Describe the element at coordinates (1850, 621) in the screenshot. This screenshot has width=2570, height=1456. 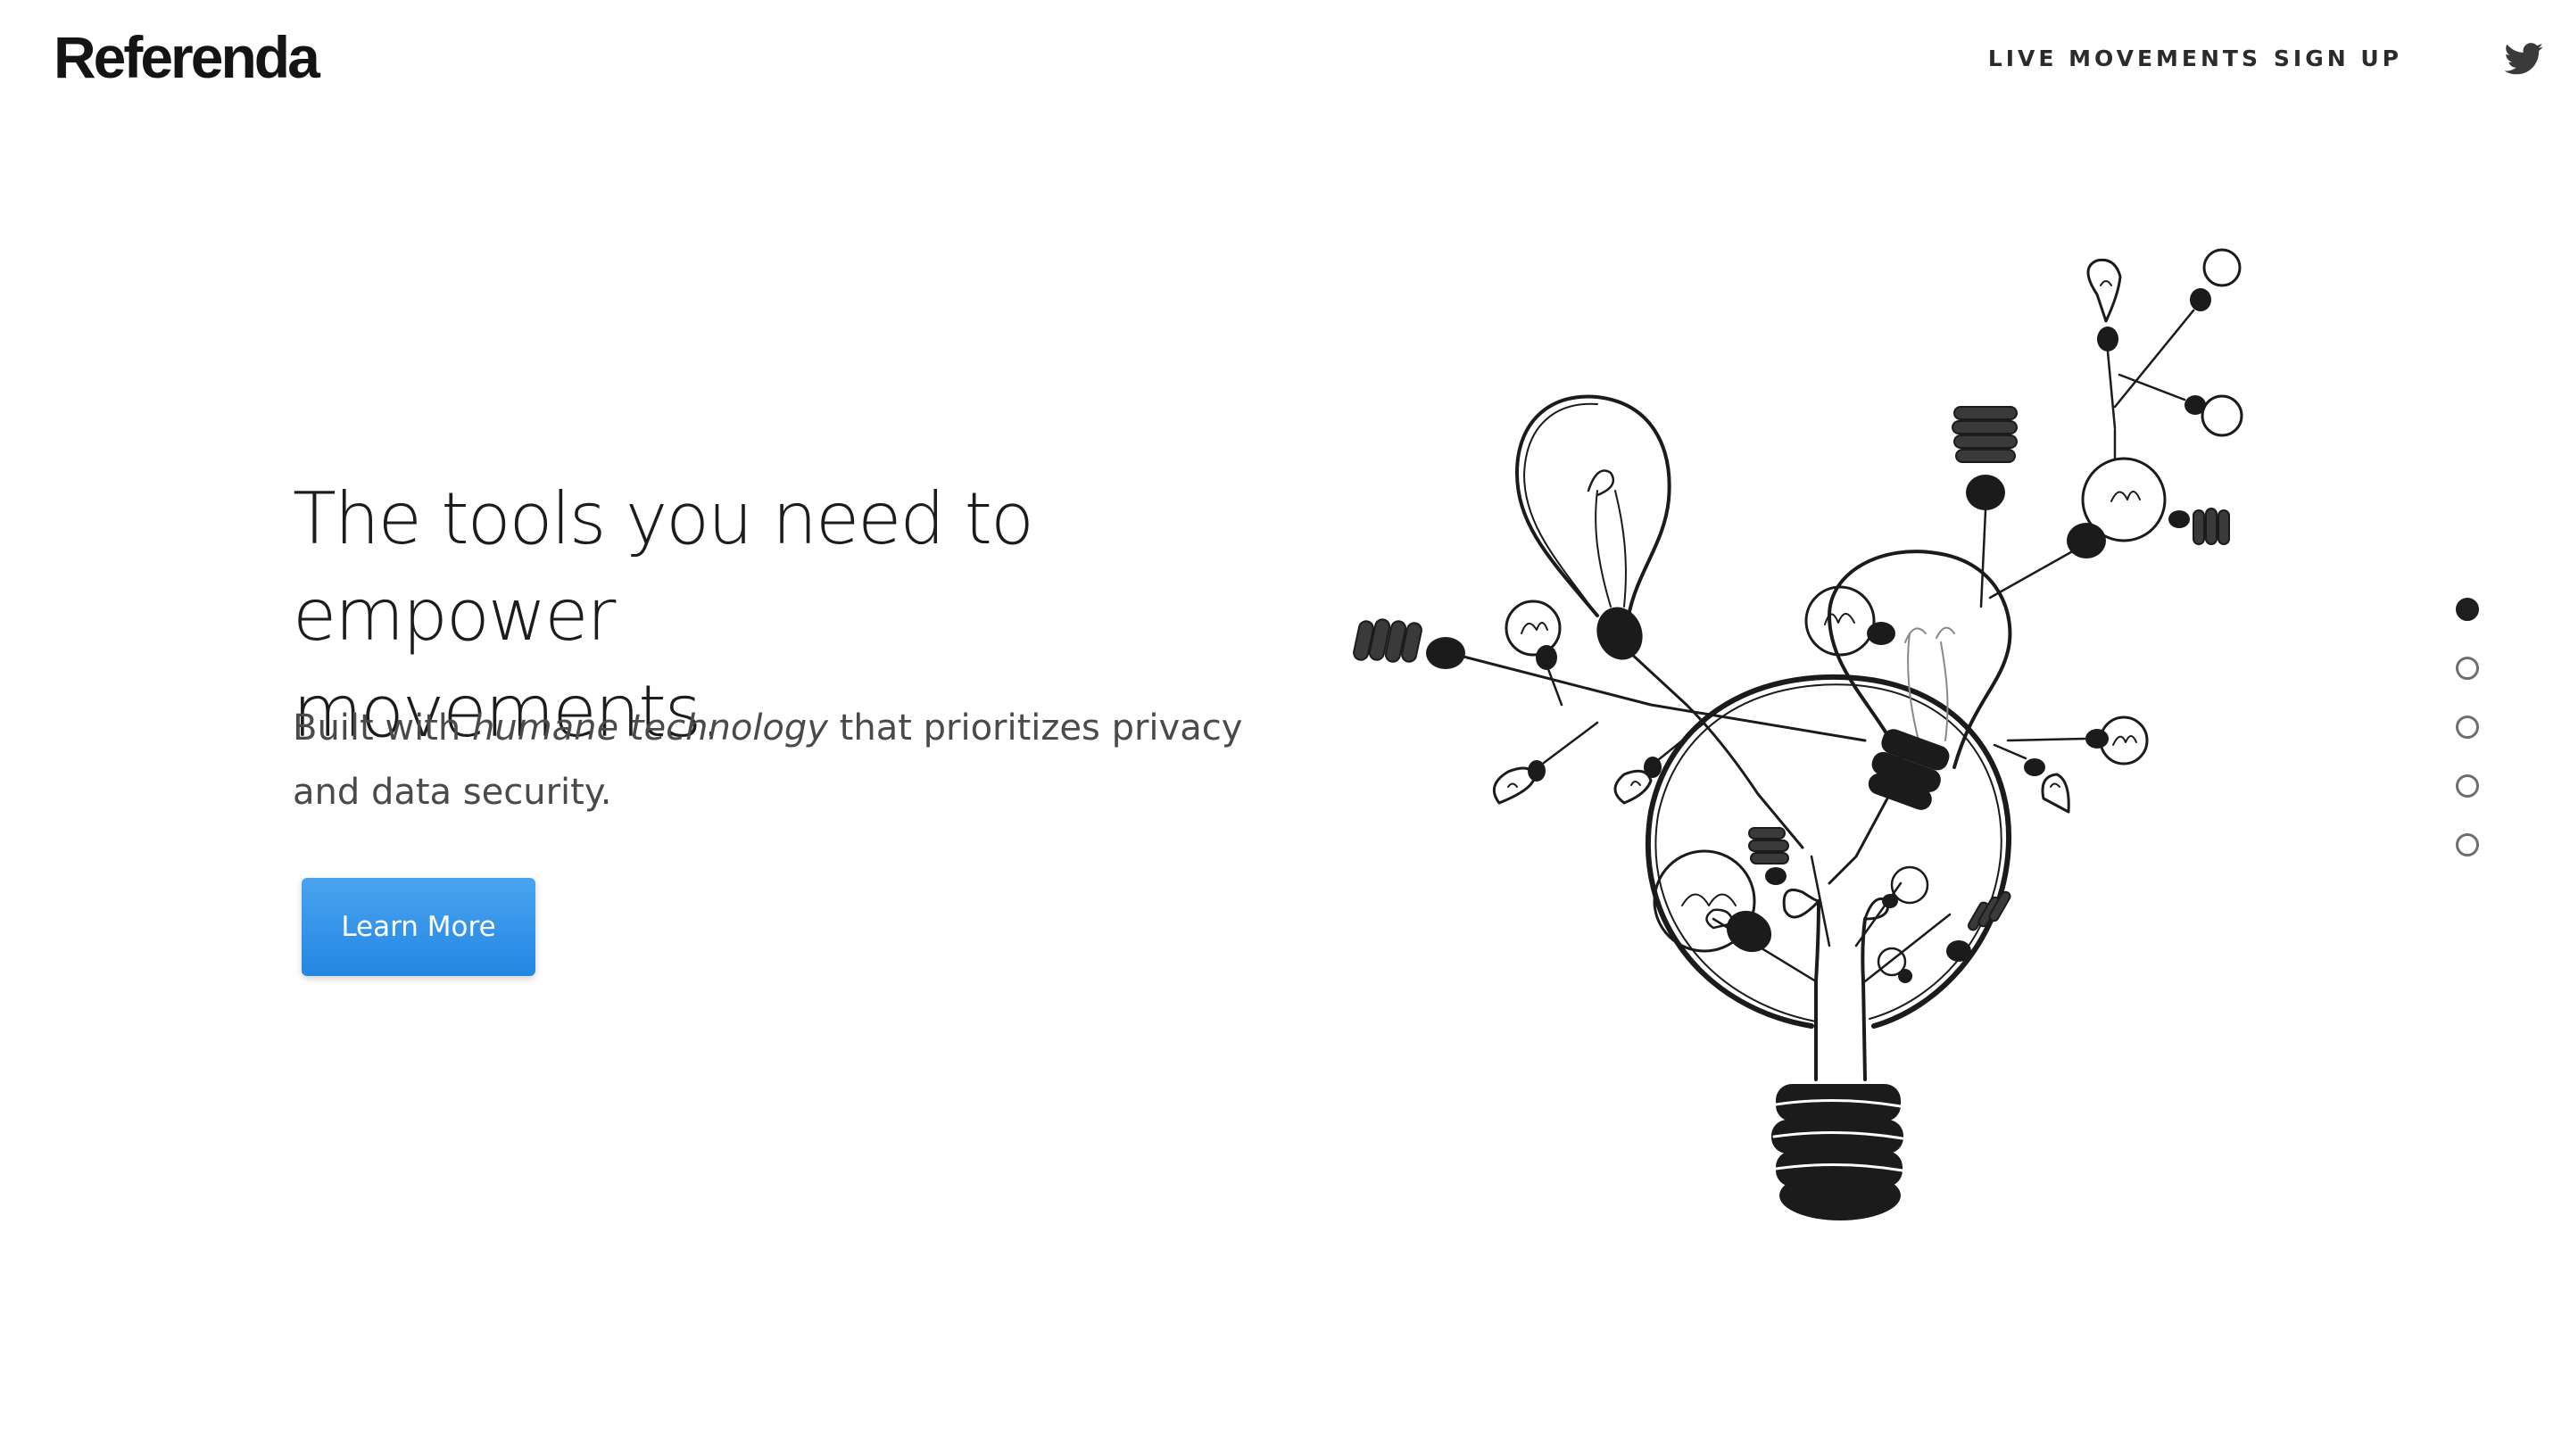
I see `small-bulb-4-icon` at that location.